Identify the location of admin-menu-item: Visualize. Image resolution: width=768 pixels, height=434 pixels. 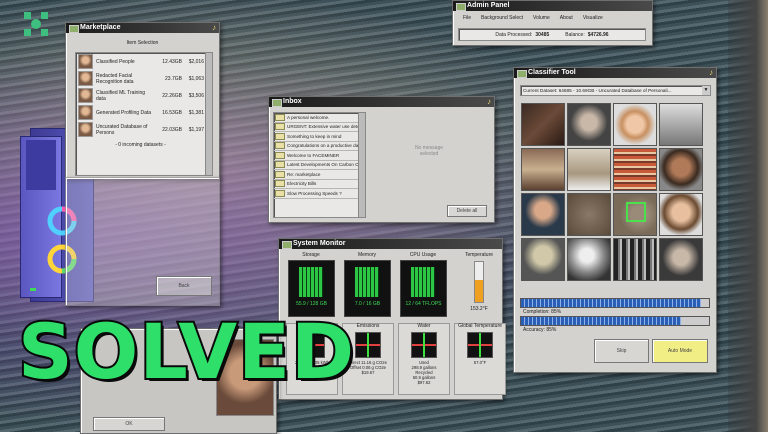
(593, 18).